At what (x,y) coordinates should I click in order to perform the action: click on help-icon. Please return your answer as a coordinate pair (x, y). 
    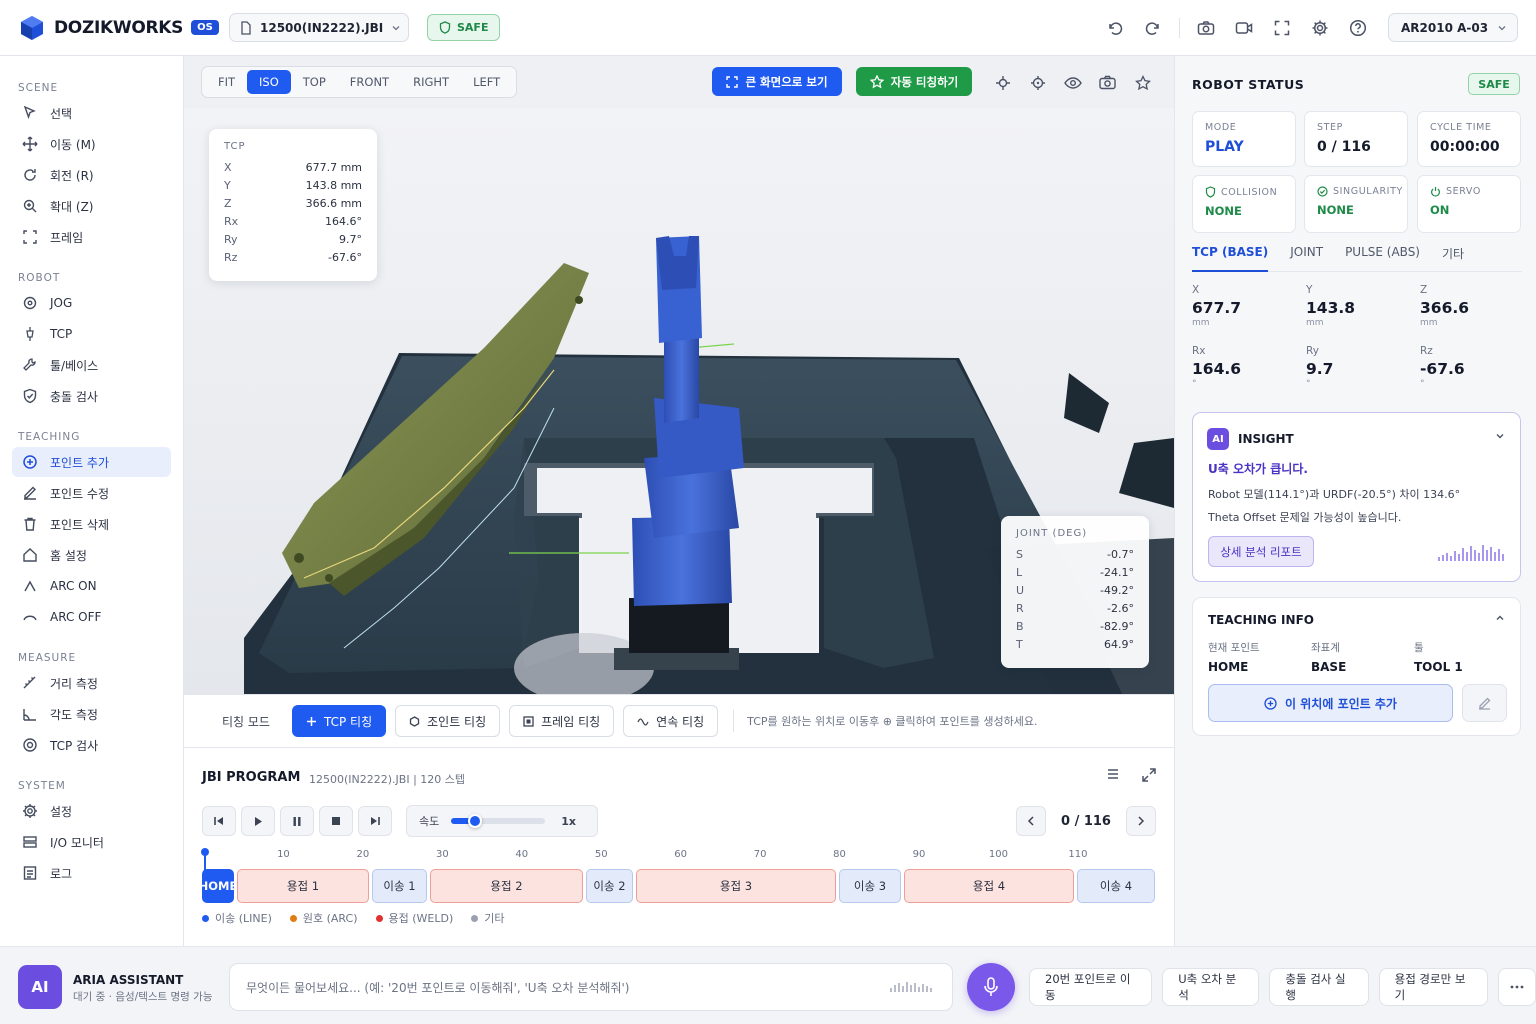
    Looking at the image, I should click on (1358, 28).